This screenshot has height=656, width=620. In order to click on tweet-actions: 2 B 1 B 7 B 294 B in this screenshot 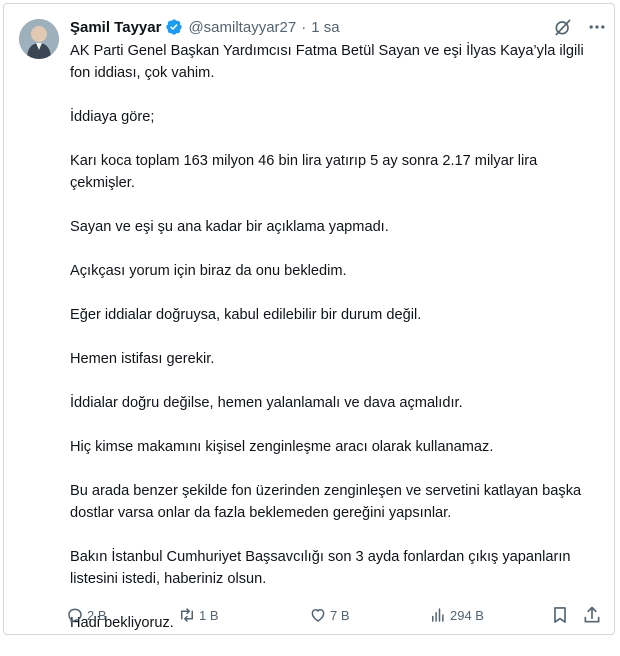, I will do `click(336, 615)`.